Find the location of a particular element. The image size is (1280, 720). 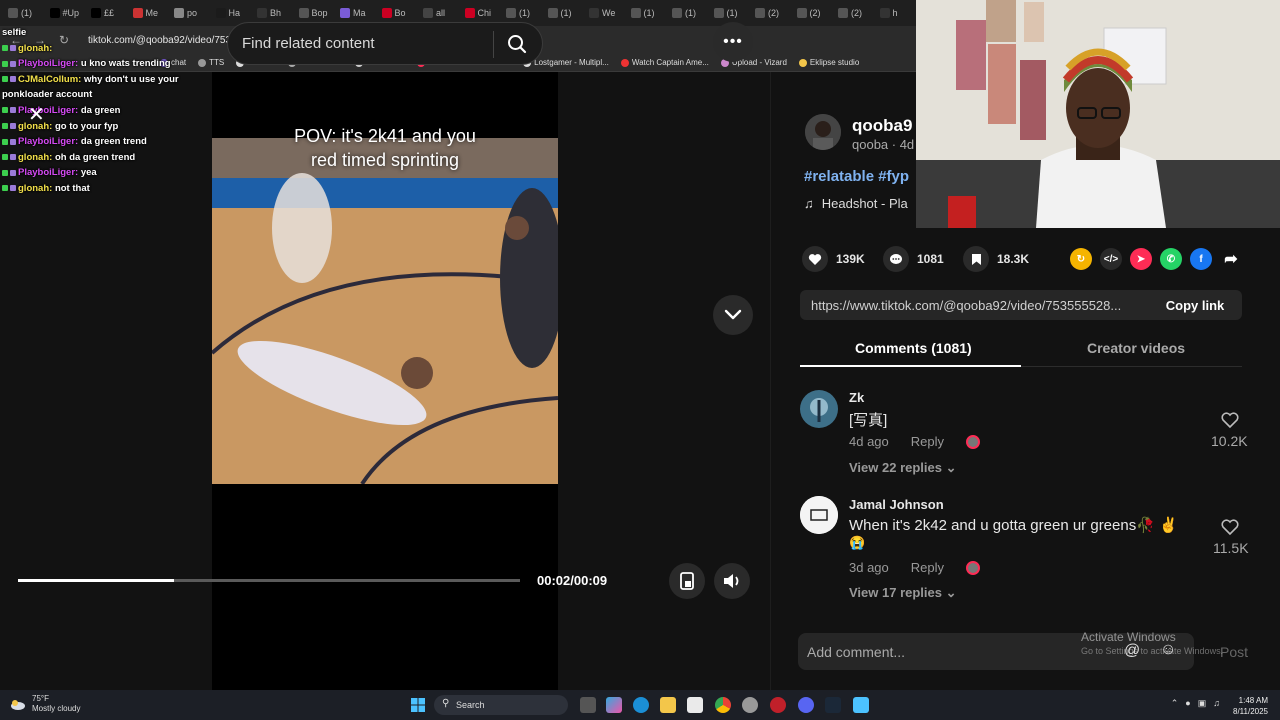

volume-icon is located at coordinates (731, 581).